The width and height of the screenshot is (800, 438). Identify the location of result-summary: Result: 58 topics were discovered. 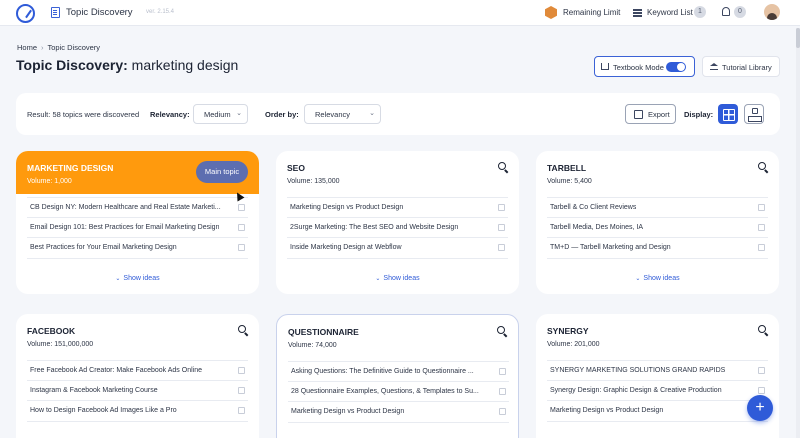
(83, 114).